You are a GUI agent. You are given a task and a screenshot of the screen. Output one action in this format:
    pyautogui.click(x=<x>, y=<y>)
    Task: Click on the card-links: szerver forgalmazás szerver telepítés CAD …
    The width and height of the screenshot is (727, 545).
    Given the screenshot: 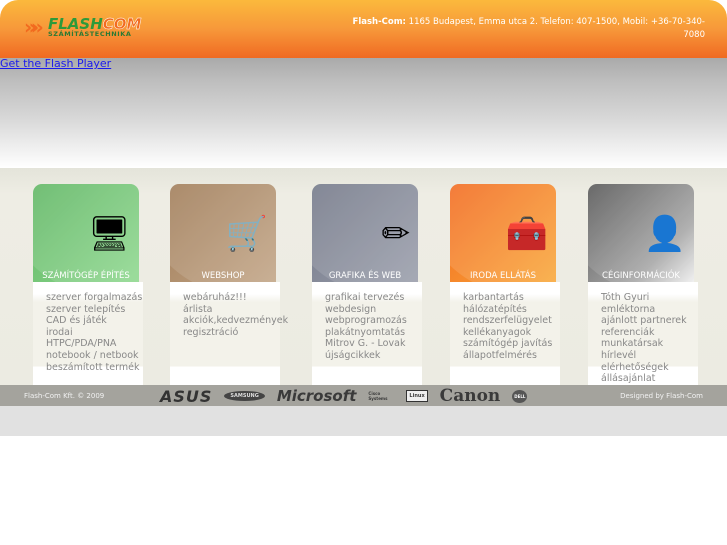 What is the action you would take?
    pyautogui.click(x=88, y=332)
    